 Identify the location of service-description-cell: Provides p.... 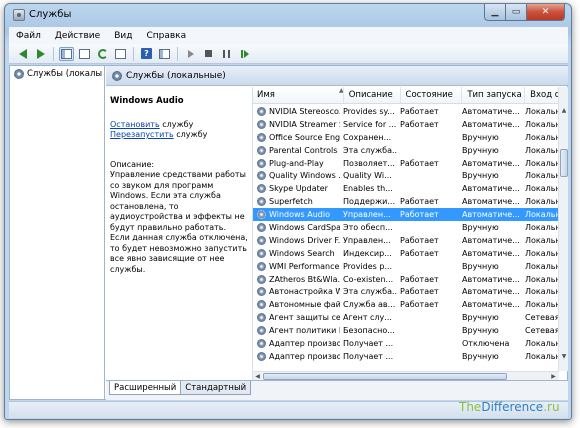
(368, 266).